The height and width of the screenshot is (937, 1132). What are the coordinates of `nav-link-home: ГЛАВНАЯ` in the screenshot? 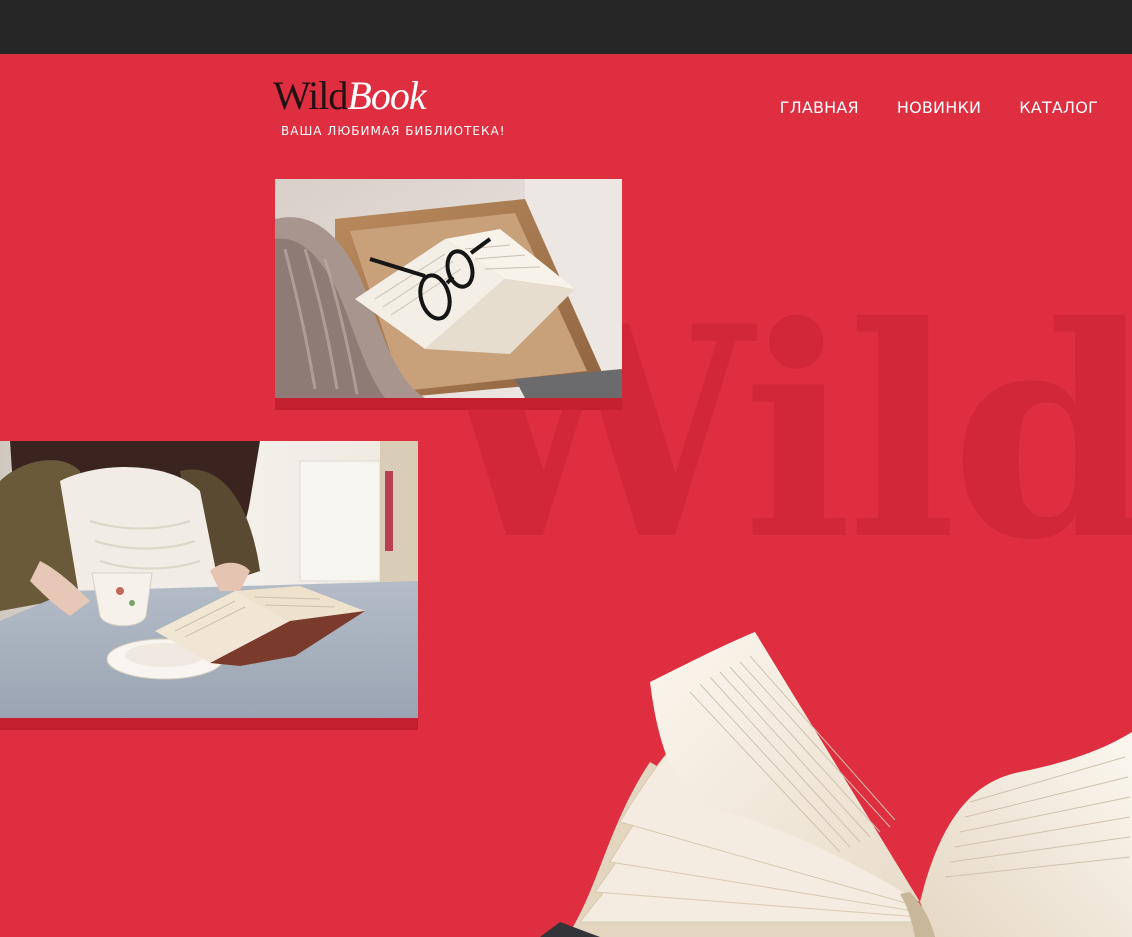 It's located at (819, 107).